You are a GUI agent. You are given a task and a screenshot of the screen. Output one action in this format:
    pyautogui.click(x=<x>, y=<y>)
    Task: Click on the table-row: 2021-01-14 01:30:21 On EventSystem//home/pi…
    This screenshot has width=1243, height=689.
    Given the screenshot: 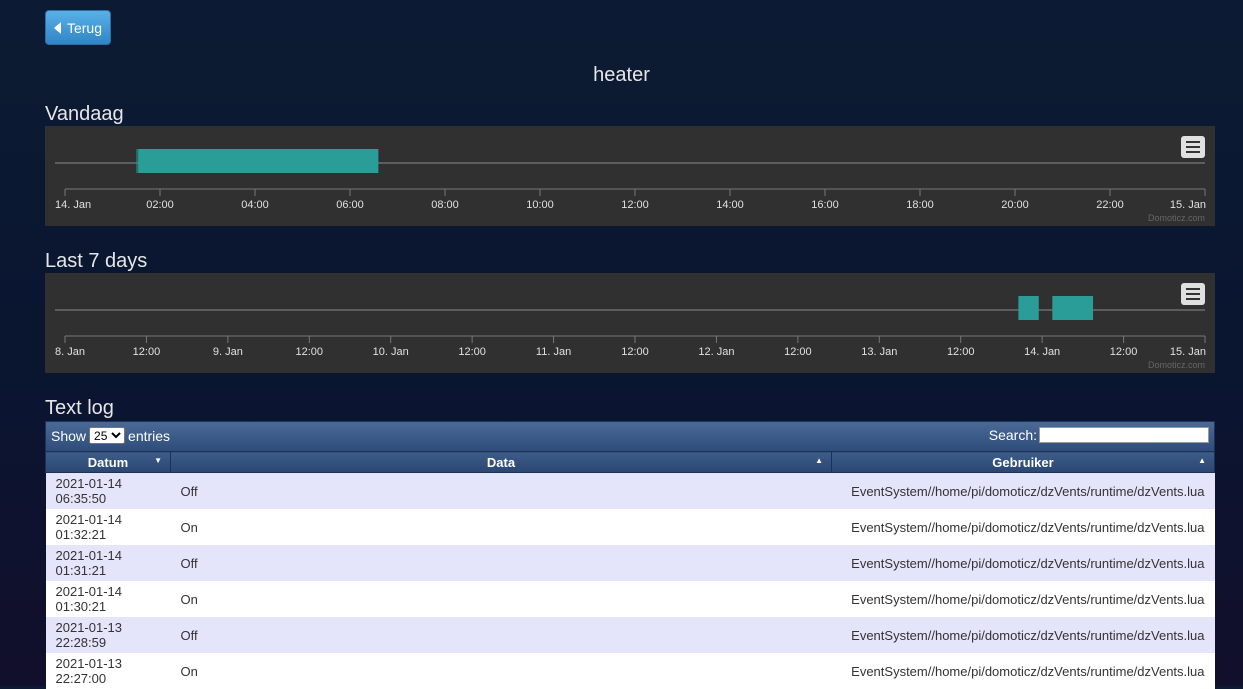 What is the action you would take?
    pyautogui.click(x=630, y=599)
    